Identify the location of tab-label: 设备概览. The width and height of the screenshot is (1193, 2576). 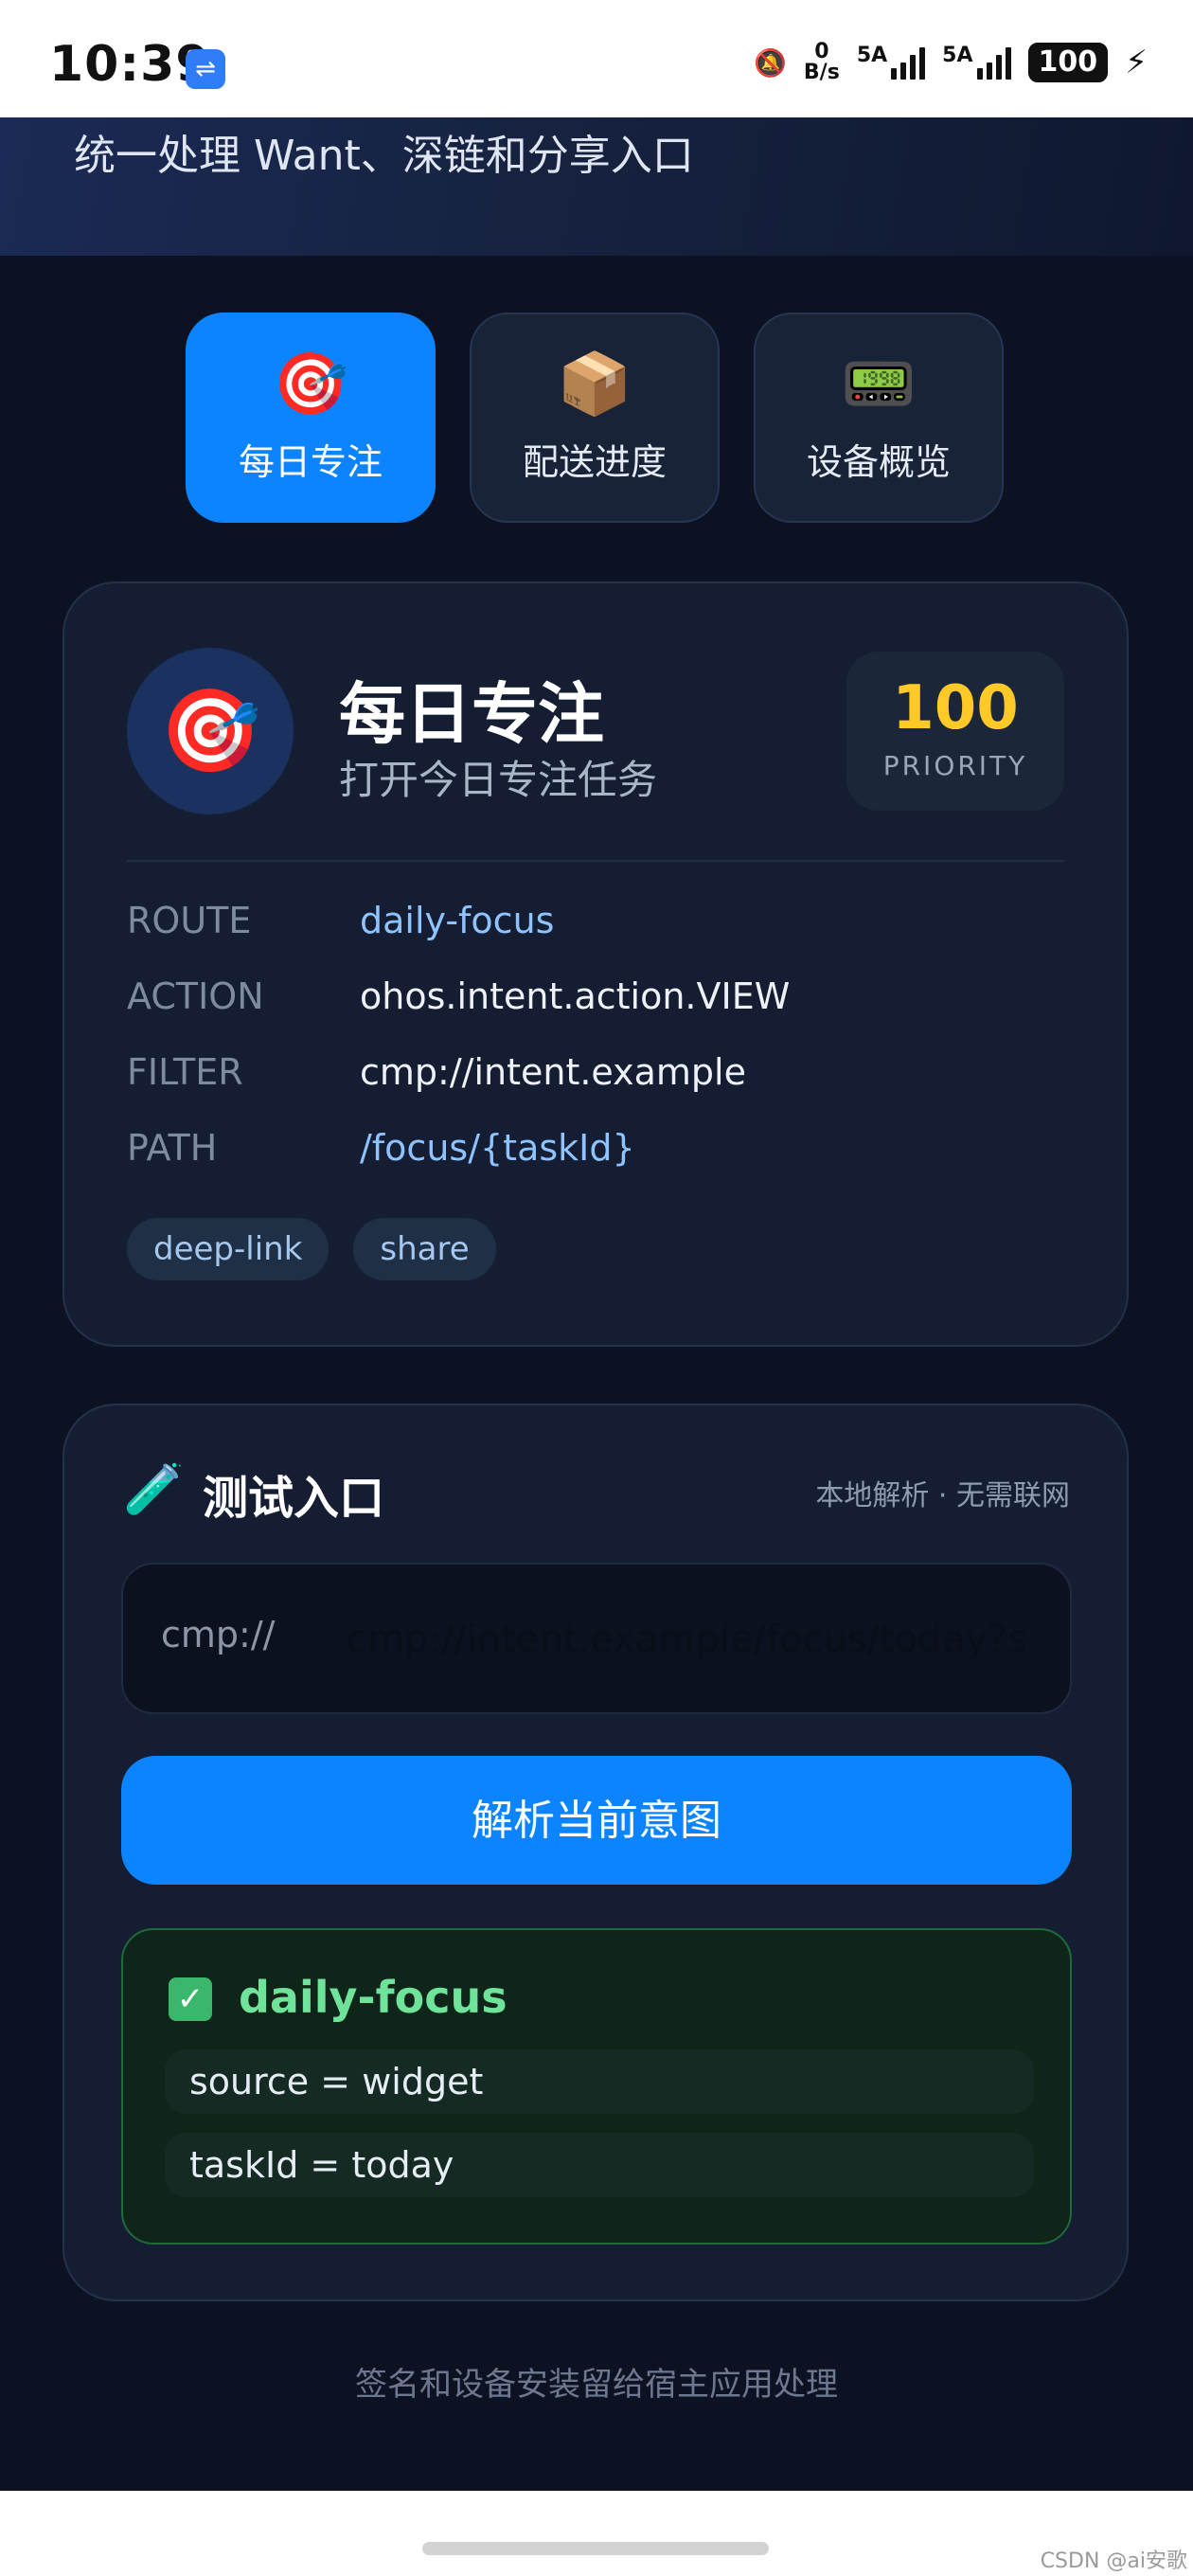
(878, 461).